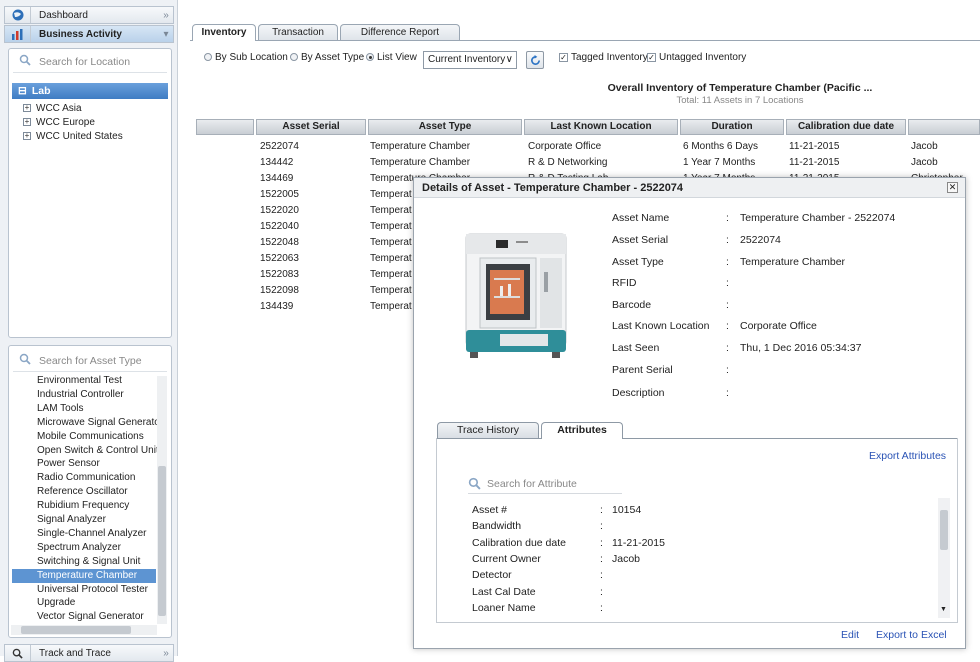  I want to click on field-label: Barcode, so click(632, 305).